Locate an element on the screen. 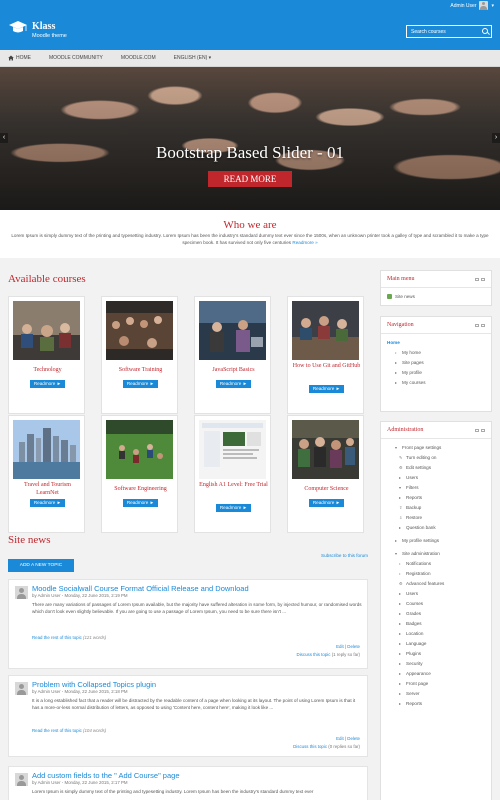 Image resolution: width=500 pixels, height=800 pixels. admin-item: ▸ Front page is located at coordinates (436, 683).